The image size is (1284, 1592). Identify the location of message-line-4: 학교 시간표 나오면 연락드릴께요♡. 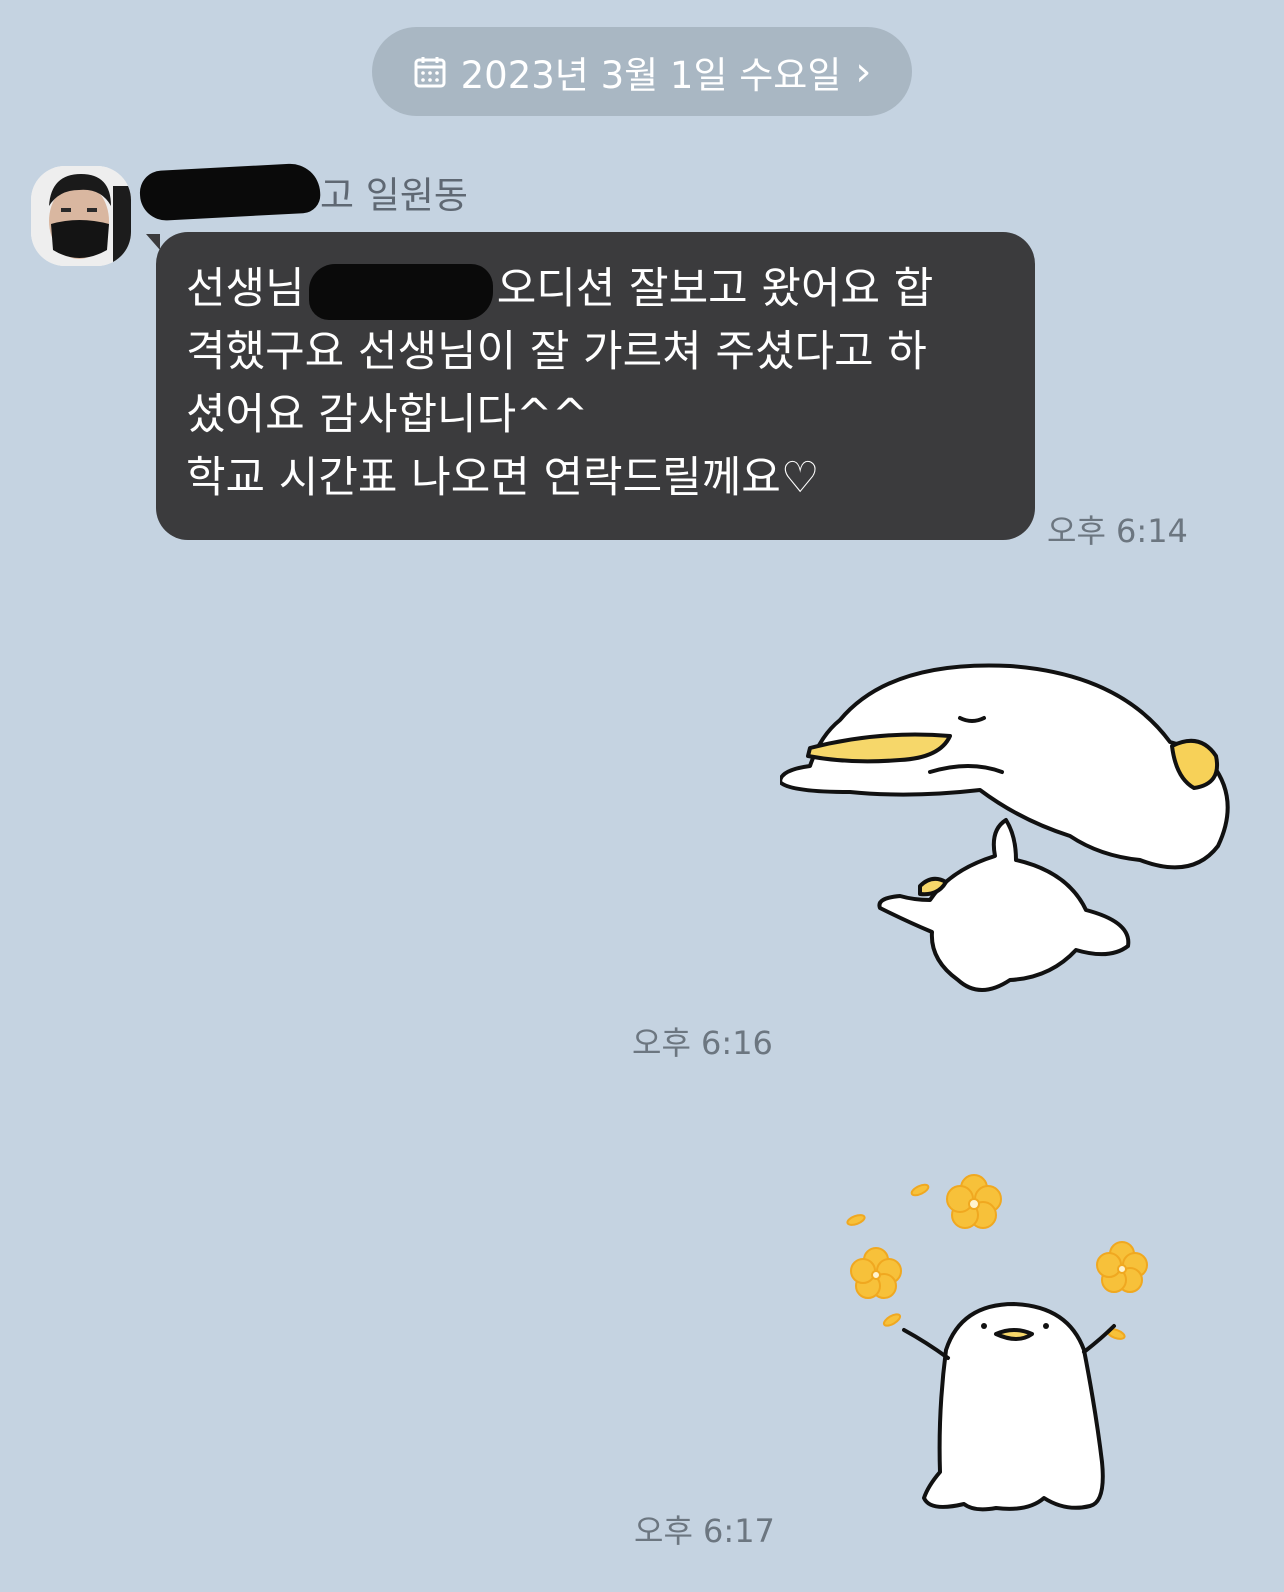
(503, 478).